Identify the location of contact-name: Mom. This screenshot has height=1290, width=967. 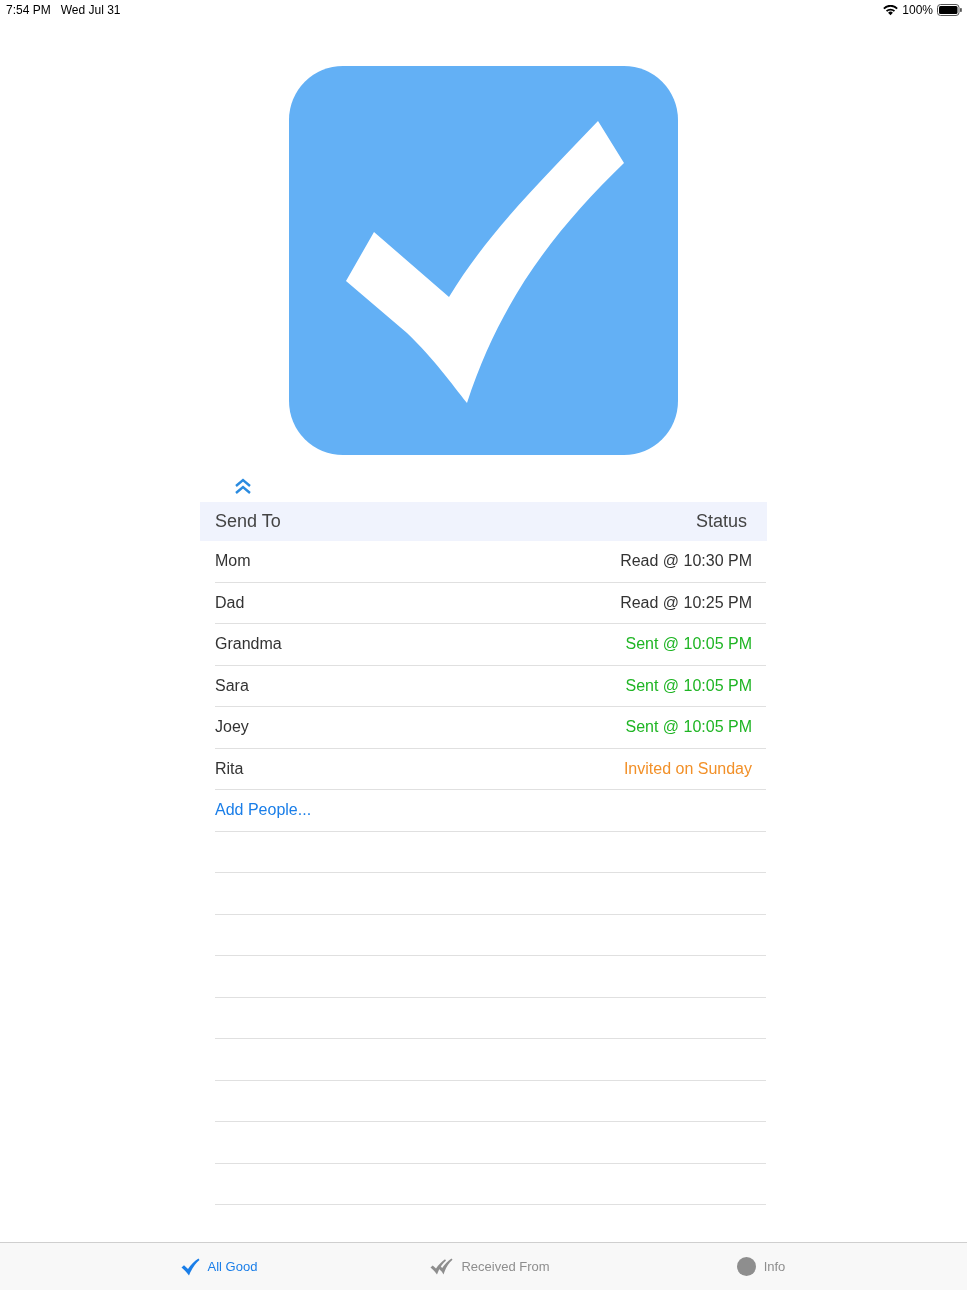
(233, 561).